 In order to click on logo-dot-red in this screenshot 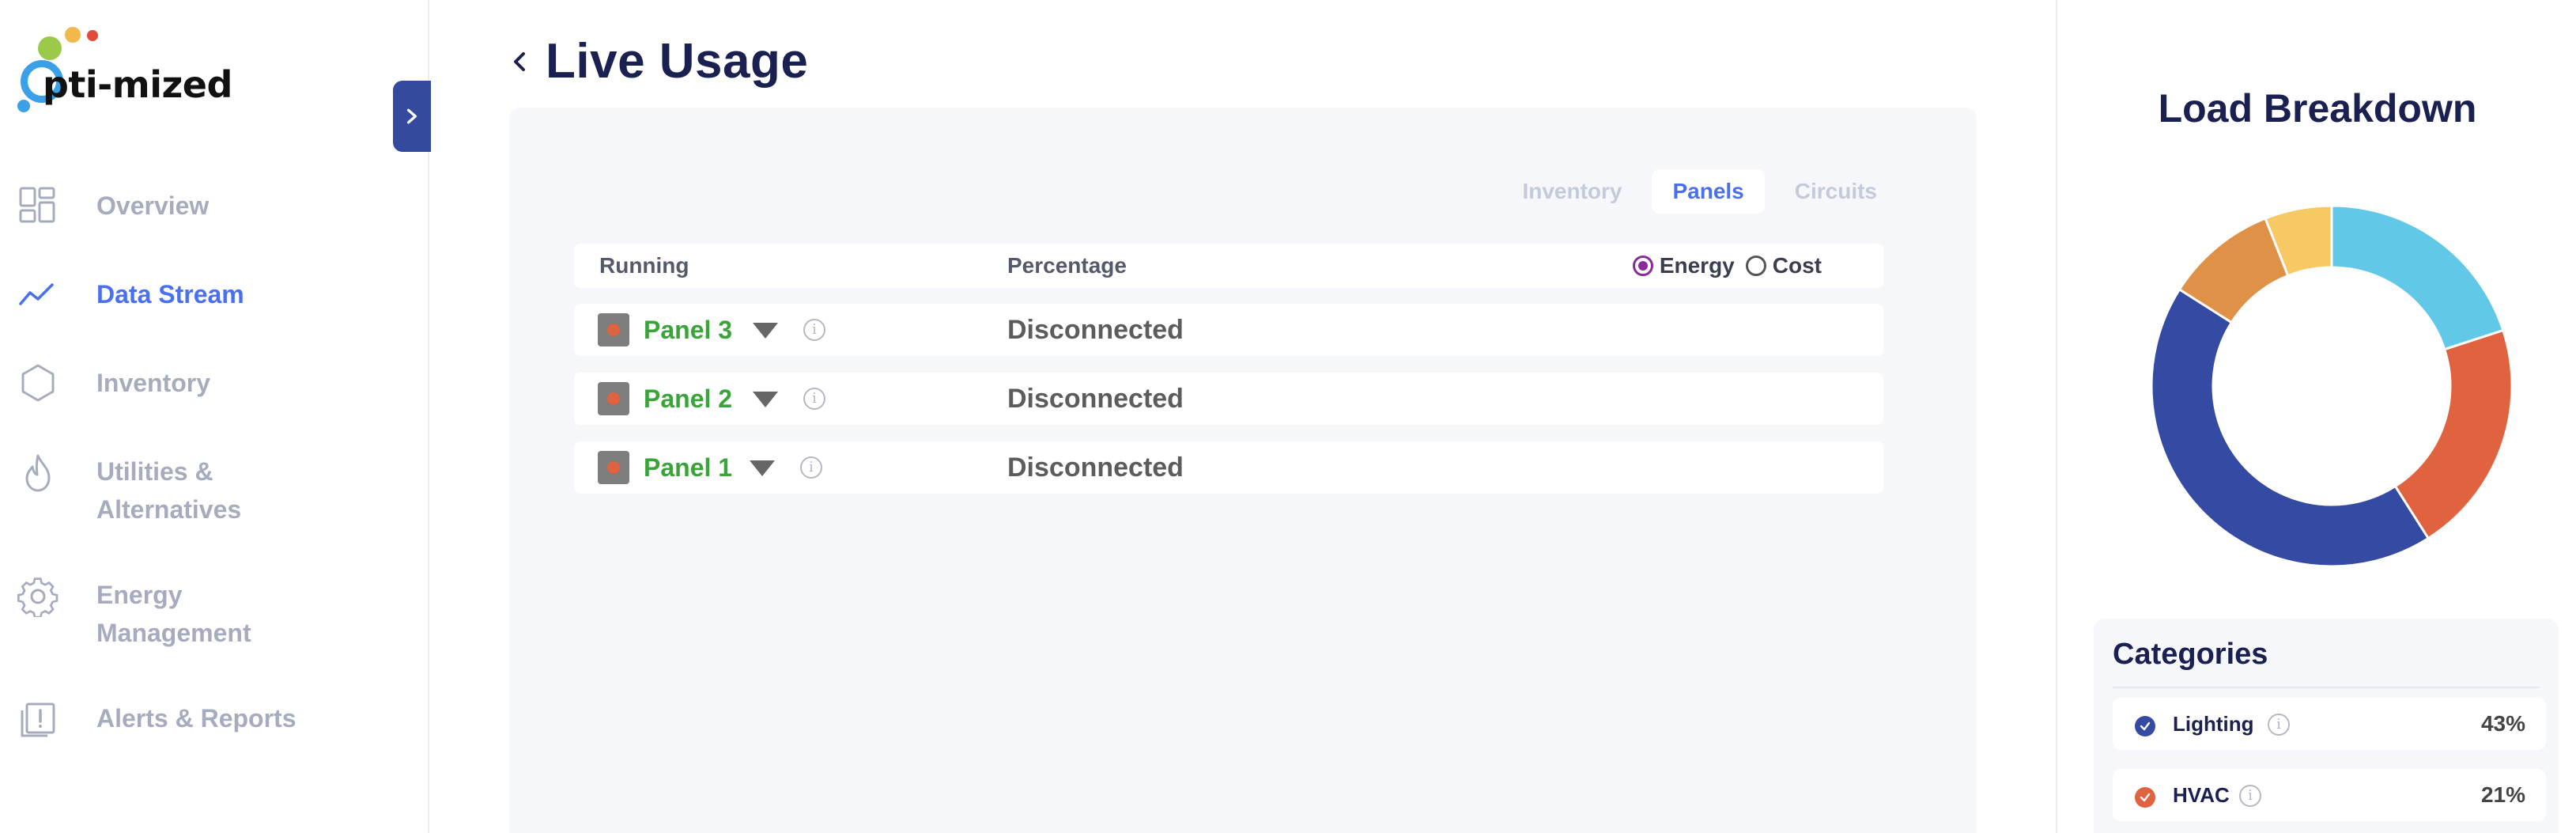, I will do `click(92, 35)`.